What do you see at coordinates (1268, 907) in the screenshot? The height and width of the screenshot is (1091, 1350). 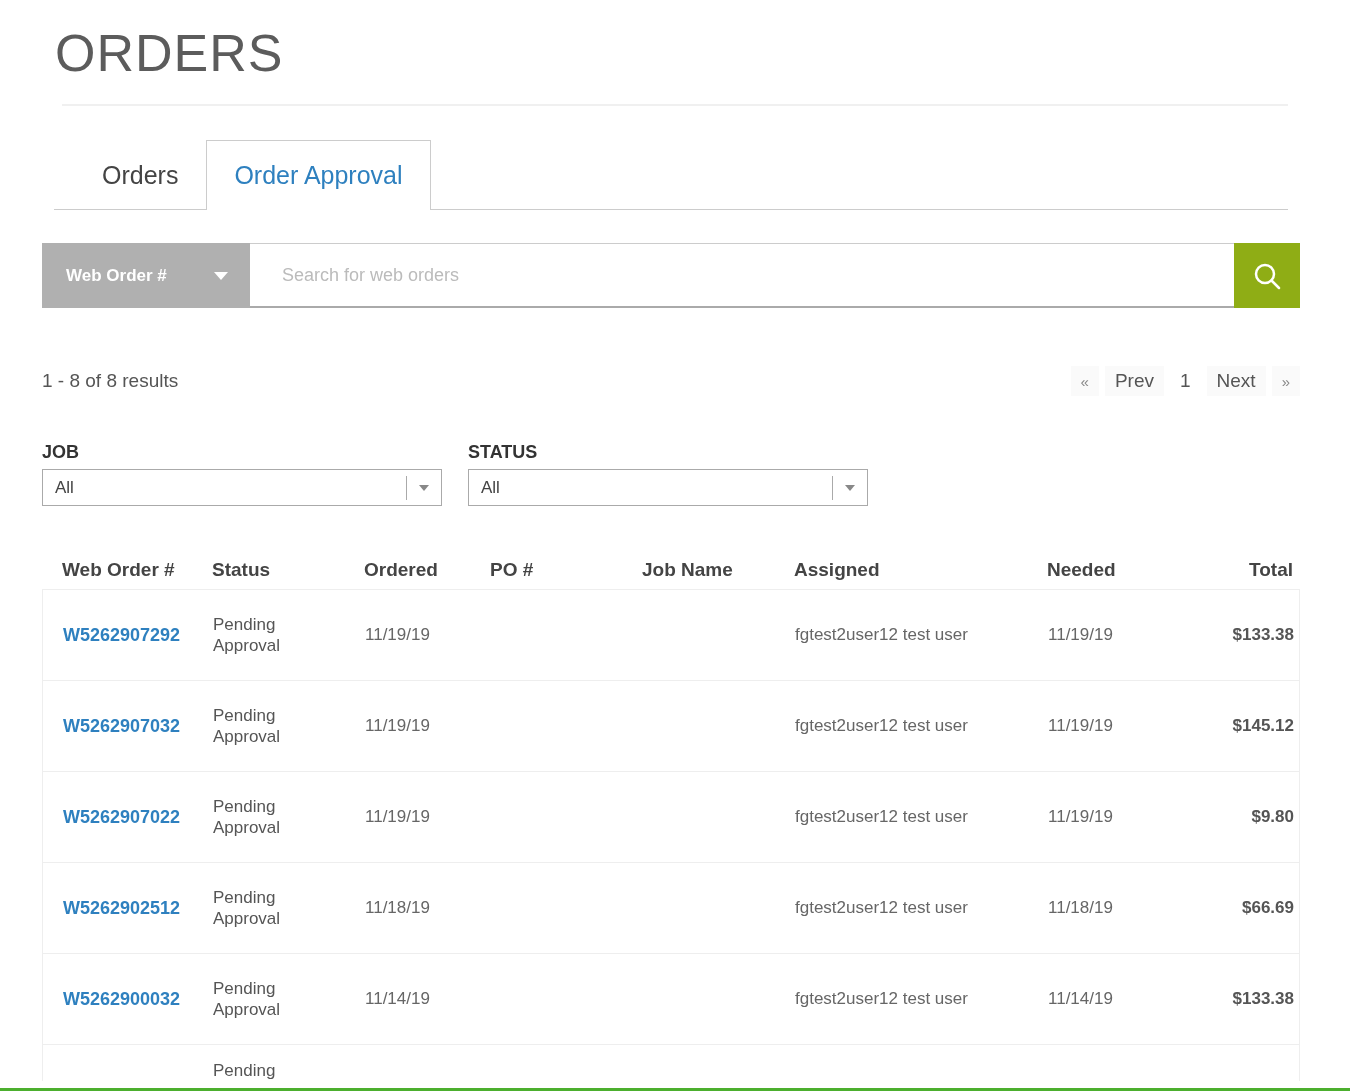 I see `total-cell: $66.69` at bounding box center [1268, 907].